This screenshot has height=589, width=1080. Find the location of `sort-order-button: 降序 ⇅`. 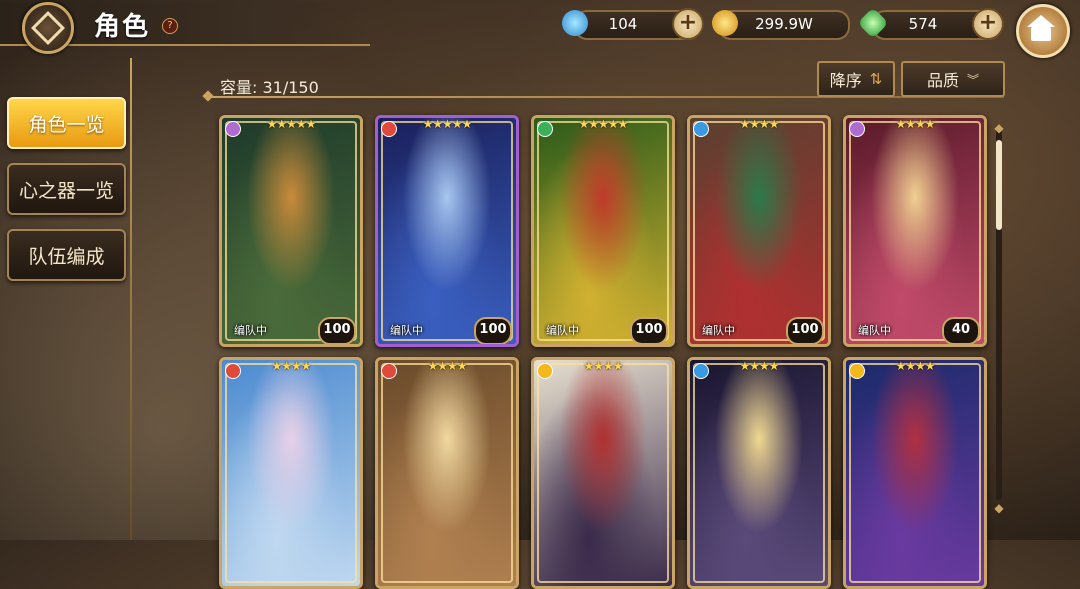

sort-order-button: 降序 ⇅ is located at coordinates (856, 79).